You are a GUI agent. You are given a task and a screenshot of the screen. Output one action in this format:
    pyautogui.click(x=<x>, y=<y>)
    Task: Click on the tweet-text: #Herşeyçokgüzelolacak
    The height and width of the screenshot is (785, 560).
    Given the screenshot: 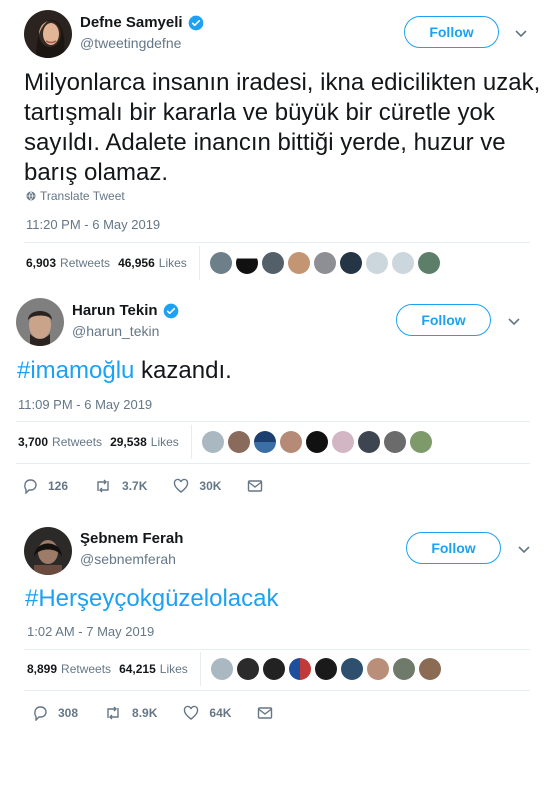 What is the action you would take?
    pyautogui.click(x=151, y=599)
    